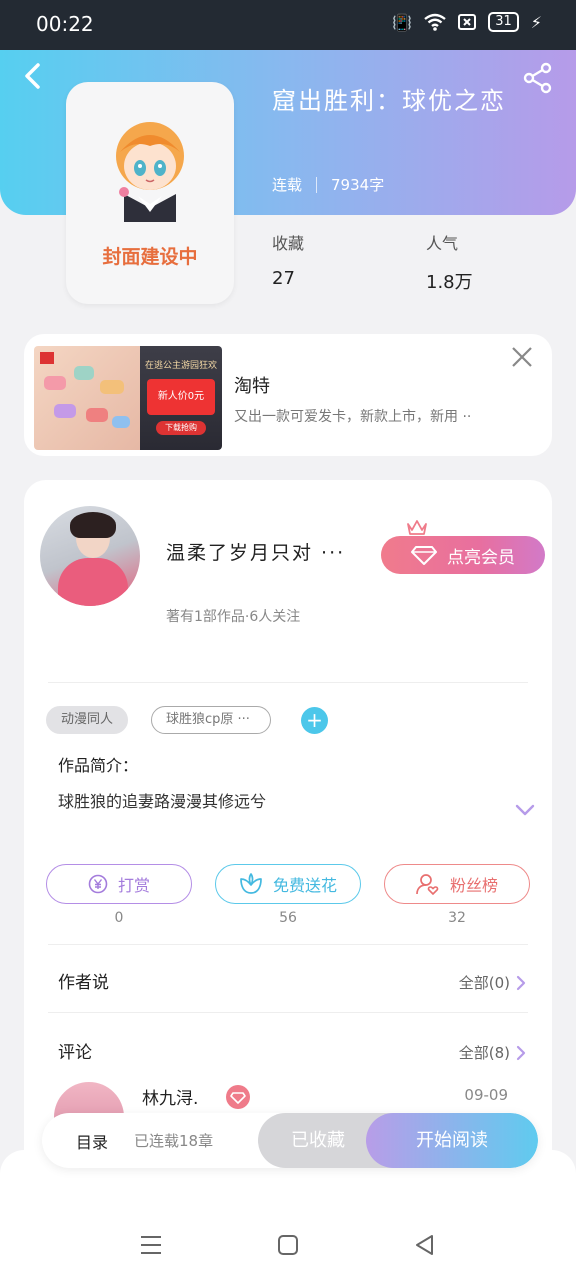 The width and height of the screenshot is (576, 1280). Describe the element at coordinates (503, 22) in the screenshot. I see `battery-indicator: 31` at that location.